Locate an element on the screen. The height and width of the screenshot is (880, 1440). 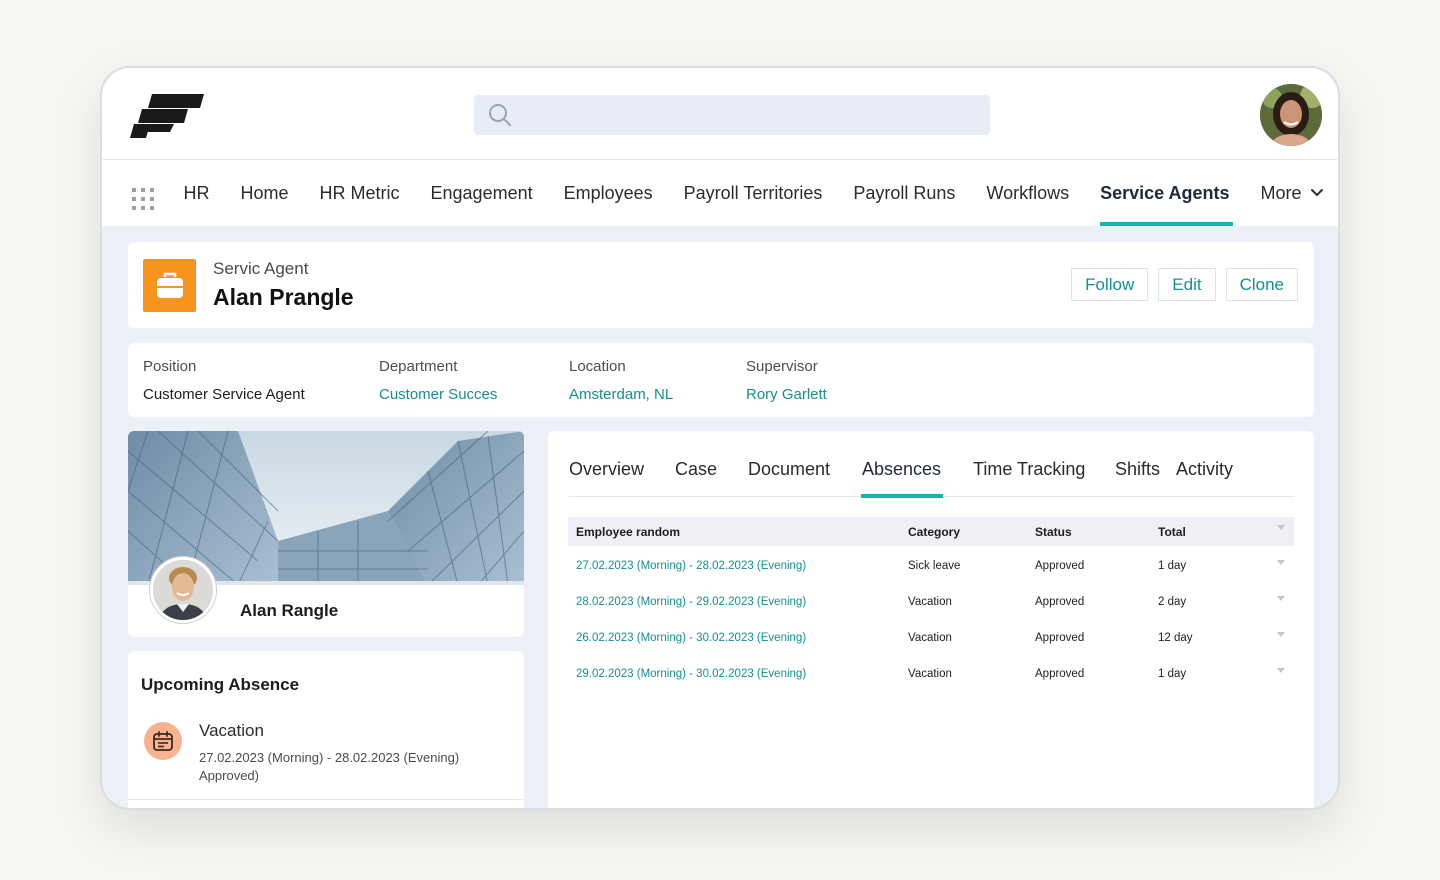
top-bar is located at coordinates (720, 114).